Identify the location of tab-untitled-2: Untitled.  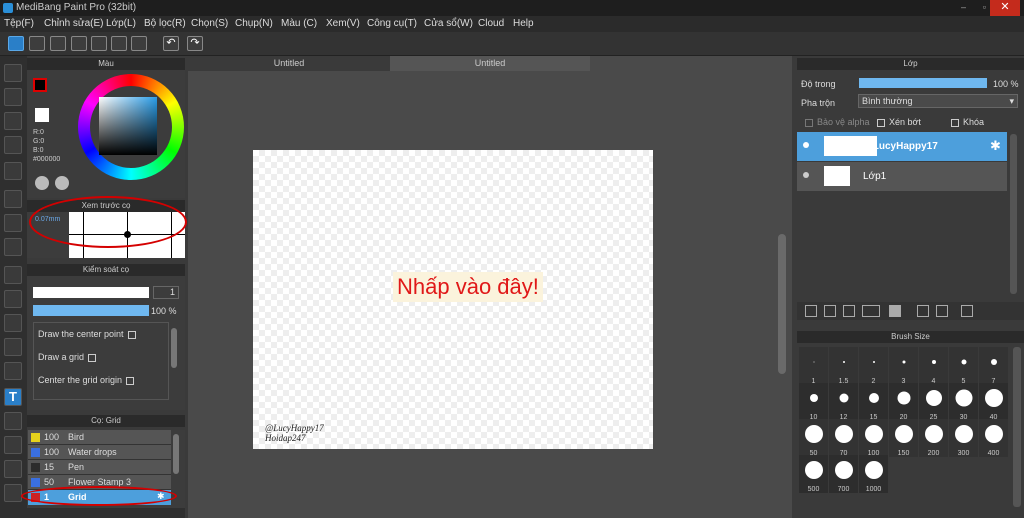
(490, 63).